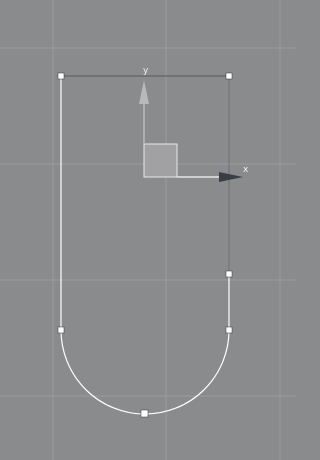 The width and height of the screenshot is (320, 460). Describe the element at coordinates (231, 177) in the screenshot. I see `x-axis-arrow` at that location.